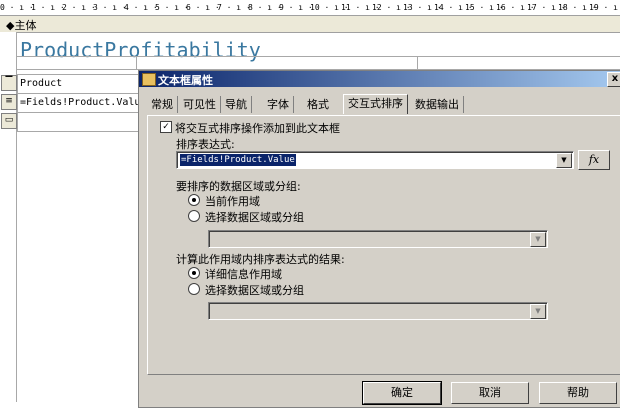 This screenshot has width=620, height=408. I want to click on cancel-button: 取消, so click(490, 393).